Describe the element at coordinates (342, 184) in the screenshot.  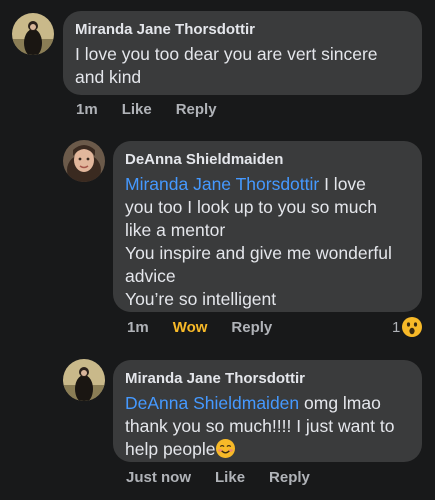
I see `comment-line-rest: I love` at that location.